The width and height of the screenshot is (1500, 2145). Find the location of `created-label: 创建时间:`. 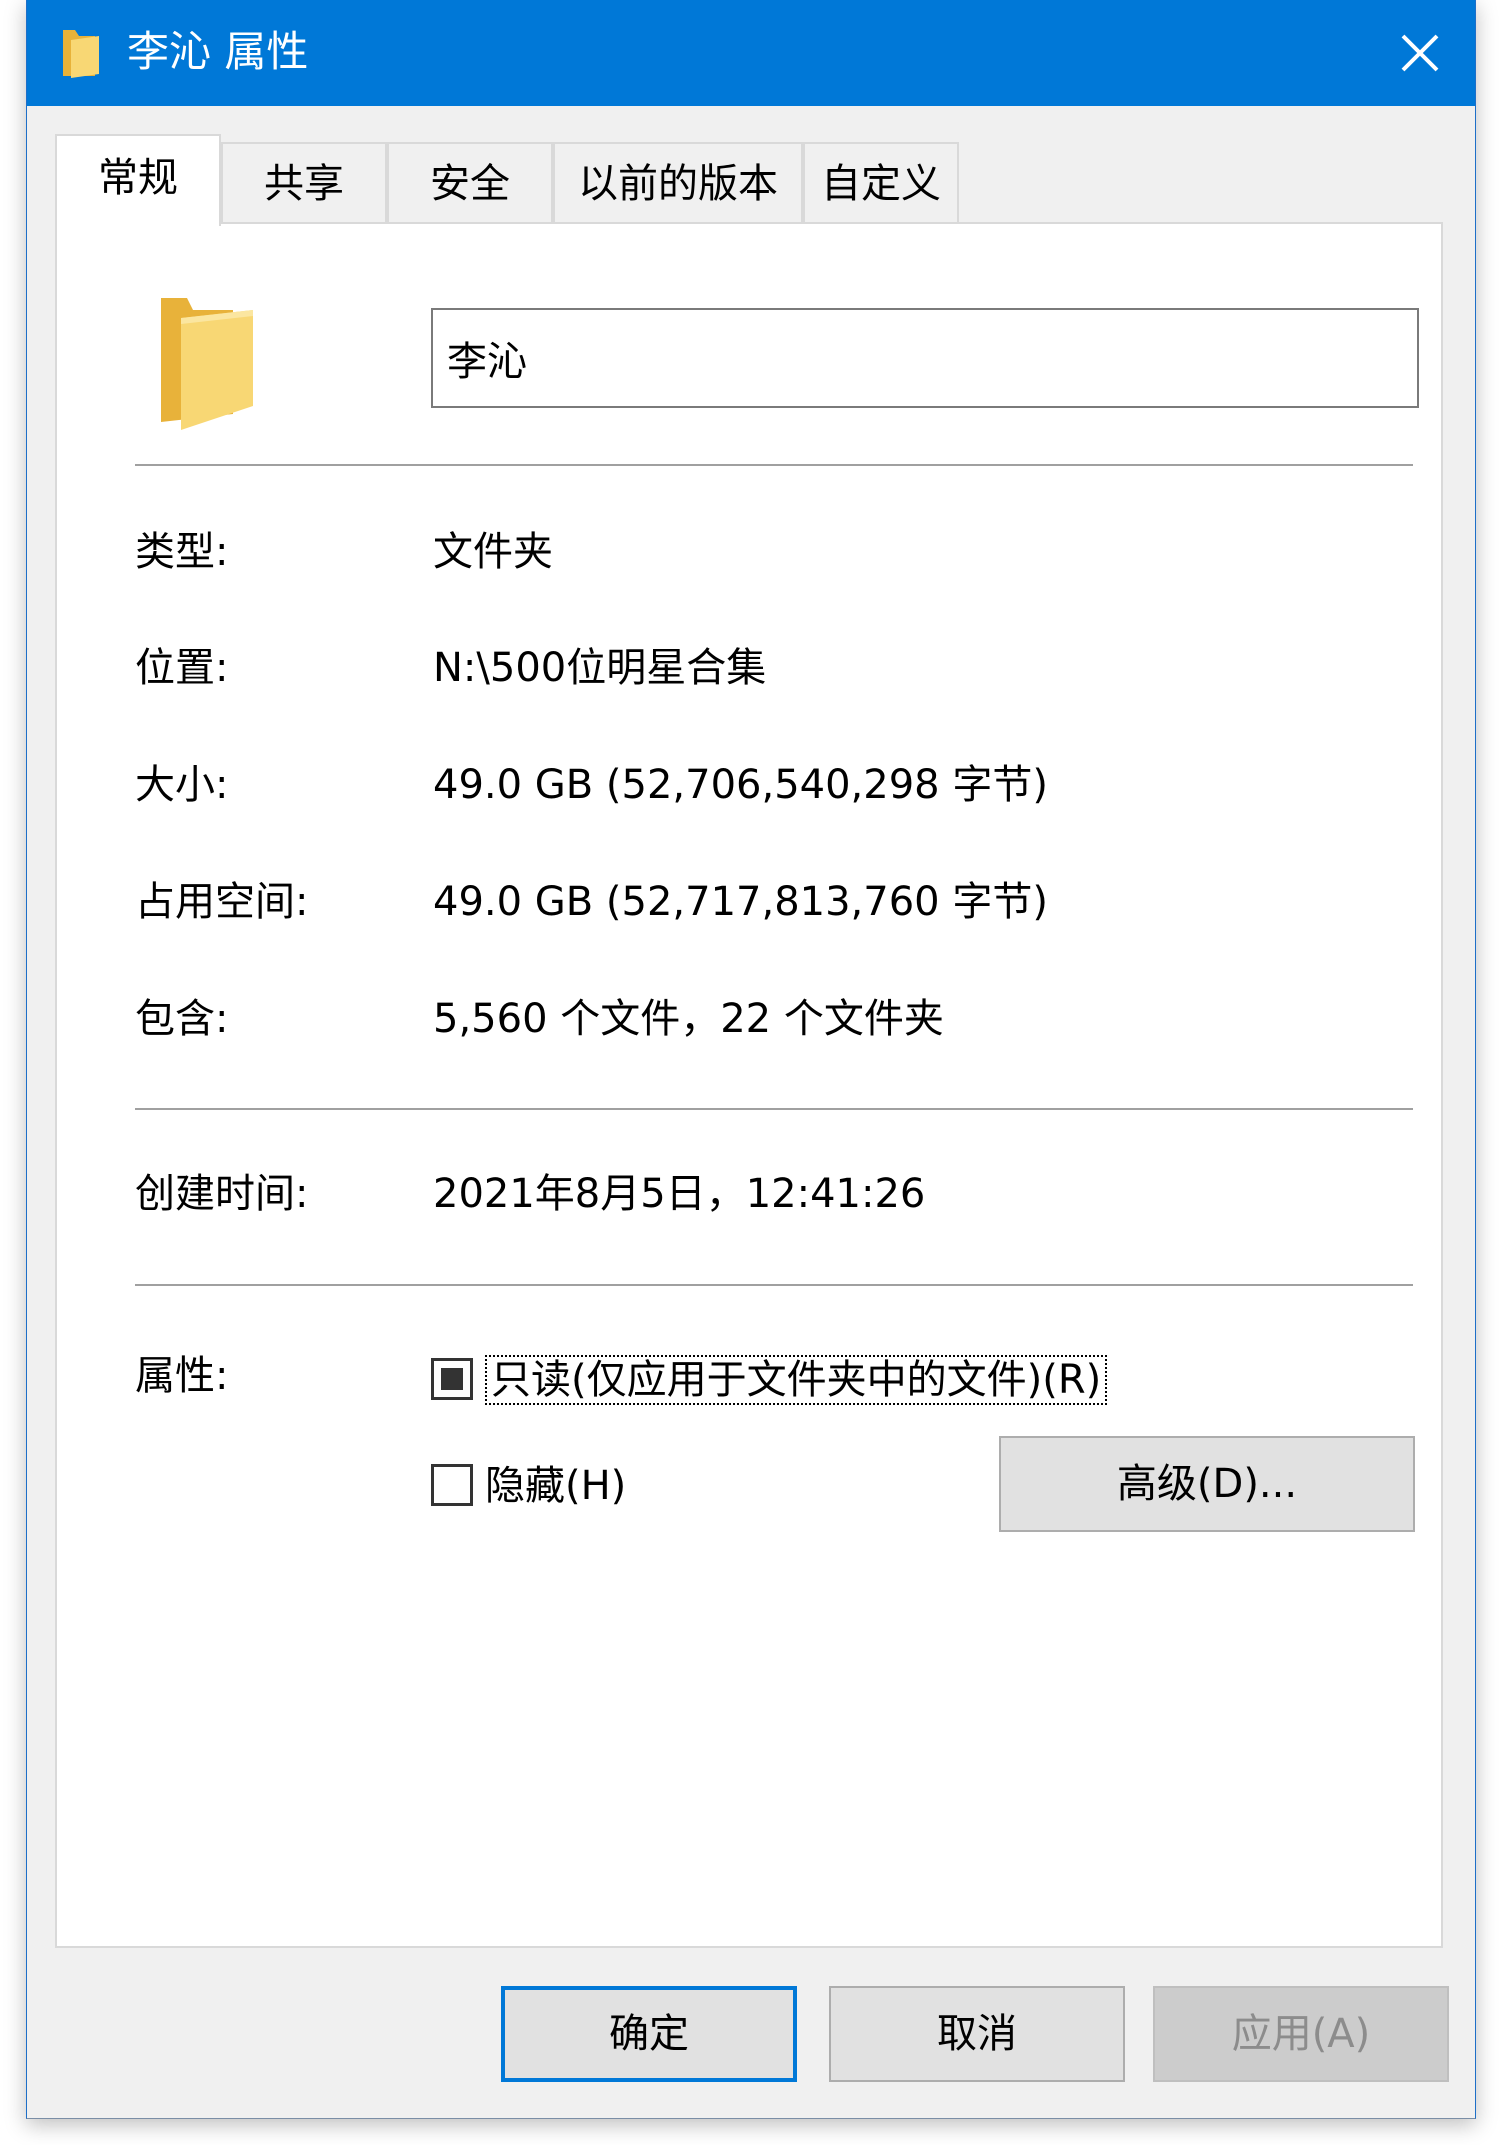

created-label: 创建时间: is located at coordinates (222, 1194).